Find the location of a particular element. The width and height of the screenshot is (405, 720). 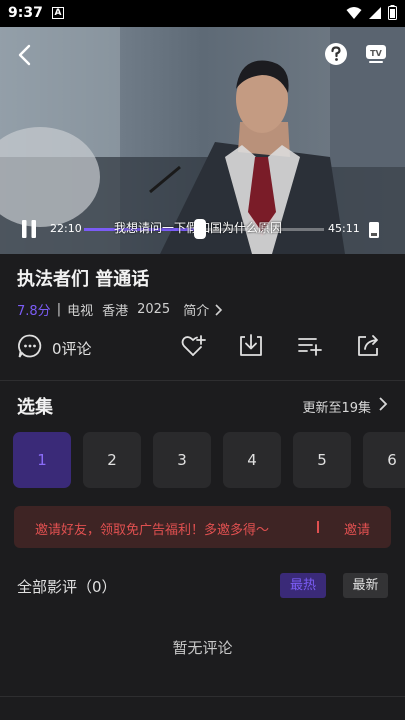

score: 7.8分 is located at coordinates (34, 311).